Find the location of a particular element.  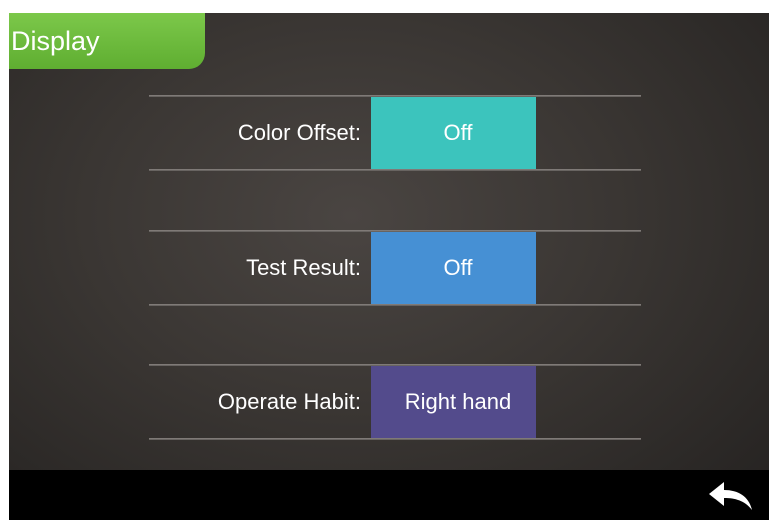

operate-habit-button: Right hand is located at coordinates (453, 402).